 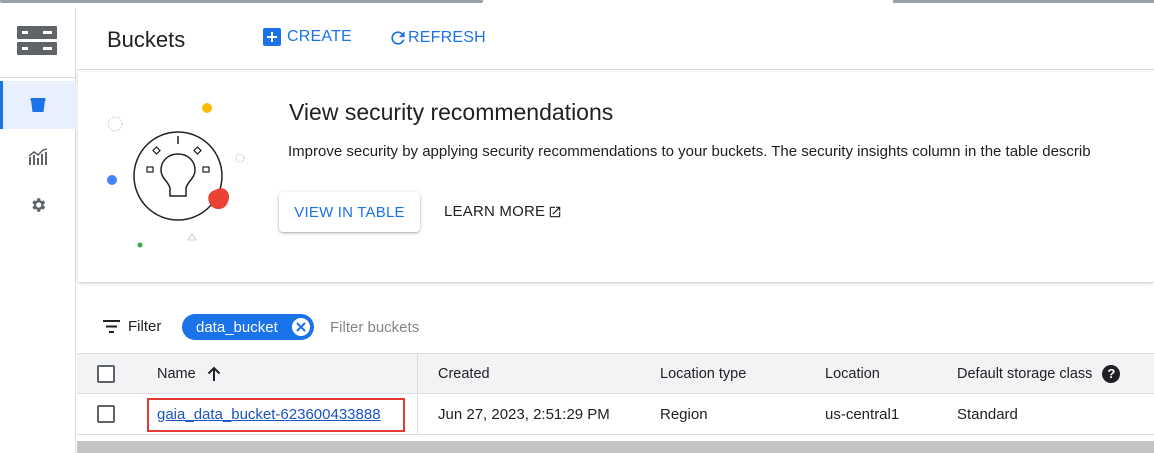 What do you see at coordinates (176, 175) in the screenshot?
I see `lightbulb-illustration` at bounding box center [176, 175].